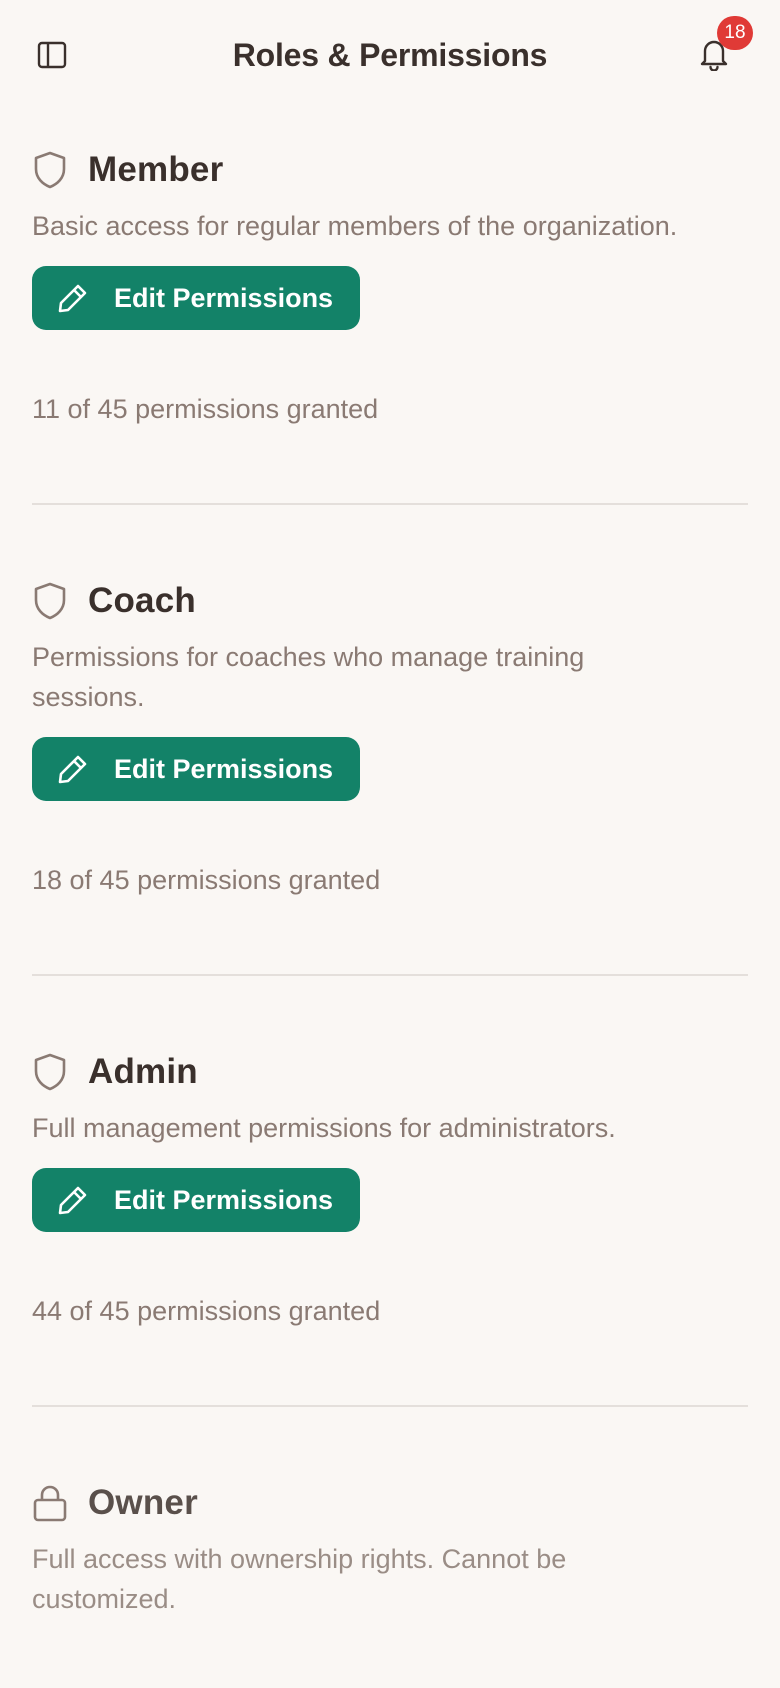  Describe the element at coordinates (143, 1071) in the screenshot. I see `role-name: Admin` at that location.